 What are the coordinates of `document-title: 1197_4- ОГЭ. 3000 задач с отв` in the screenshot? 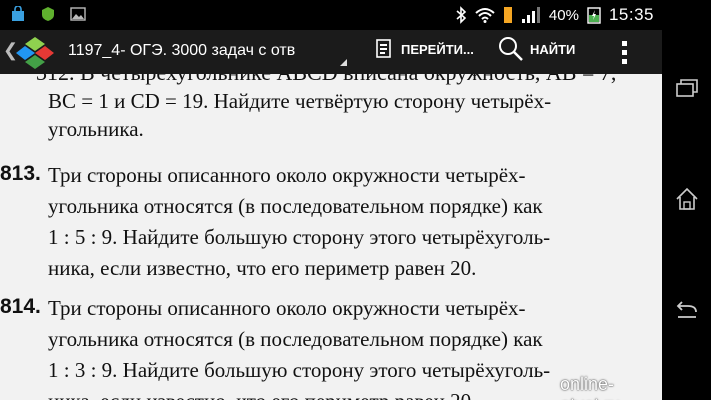 It's located at (206, 51).